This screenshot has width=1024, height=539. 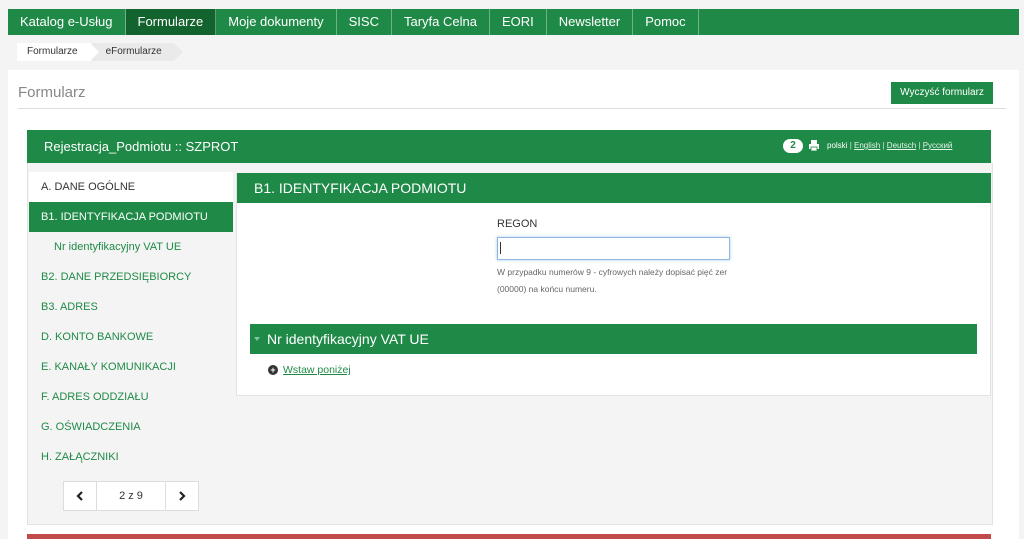 I want to click on nav-tab-taryfa-celna: Taryfa Celna, so click(x=441, y=22).